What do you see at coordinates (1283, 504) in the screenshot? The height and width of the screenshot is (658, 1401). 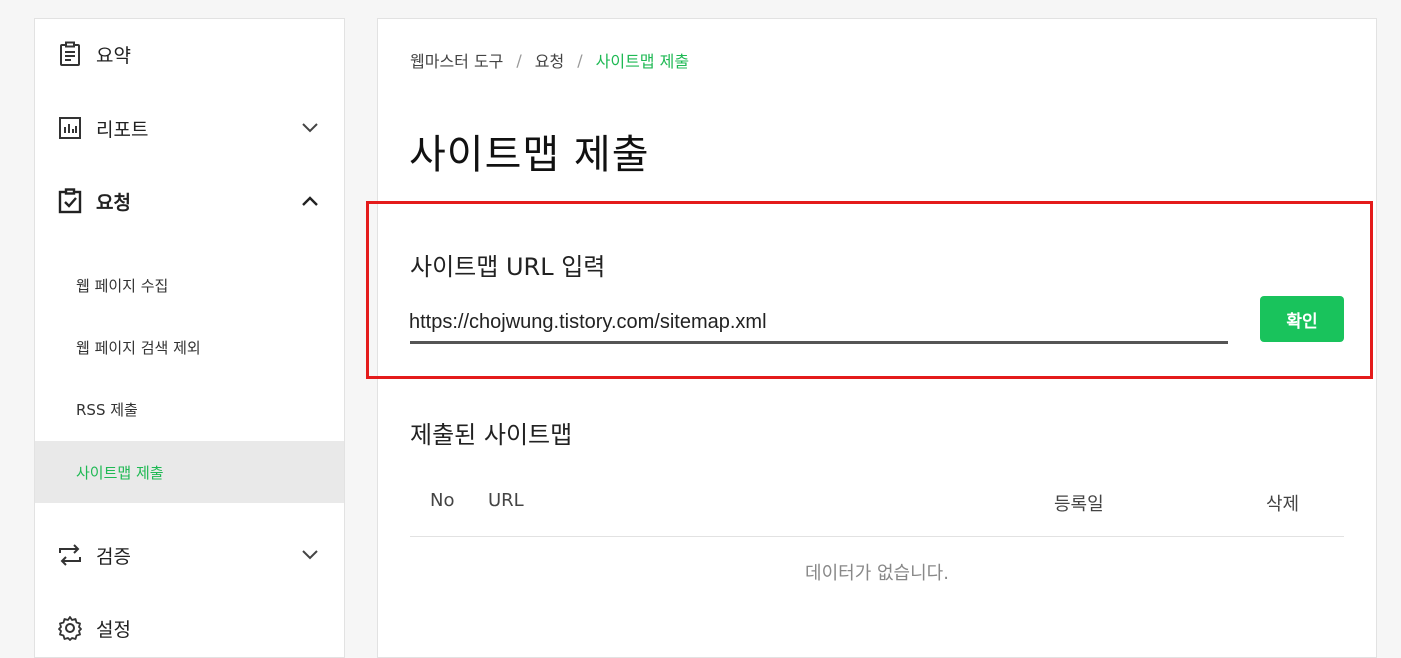 I see `column-header-delete: 삭제` at bounding box center [1283, 504].